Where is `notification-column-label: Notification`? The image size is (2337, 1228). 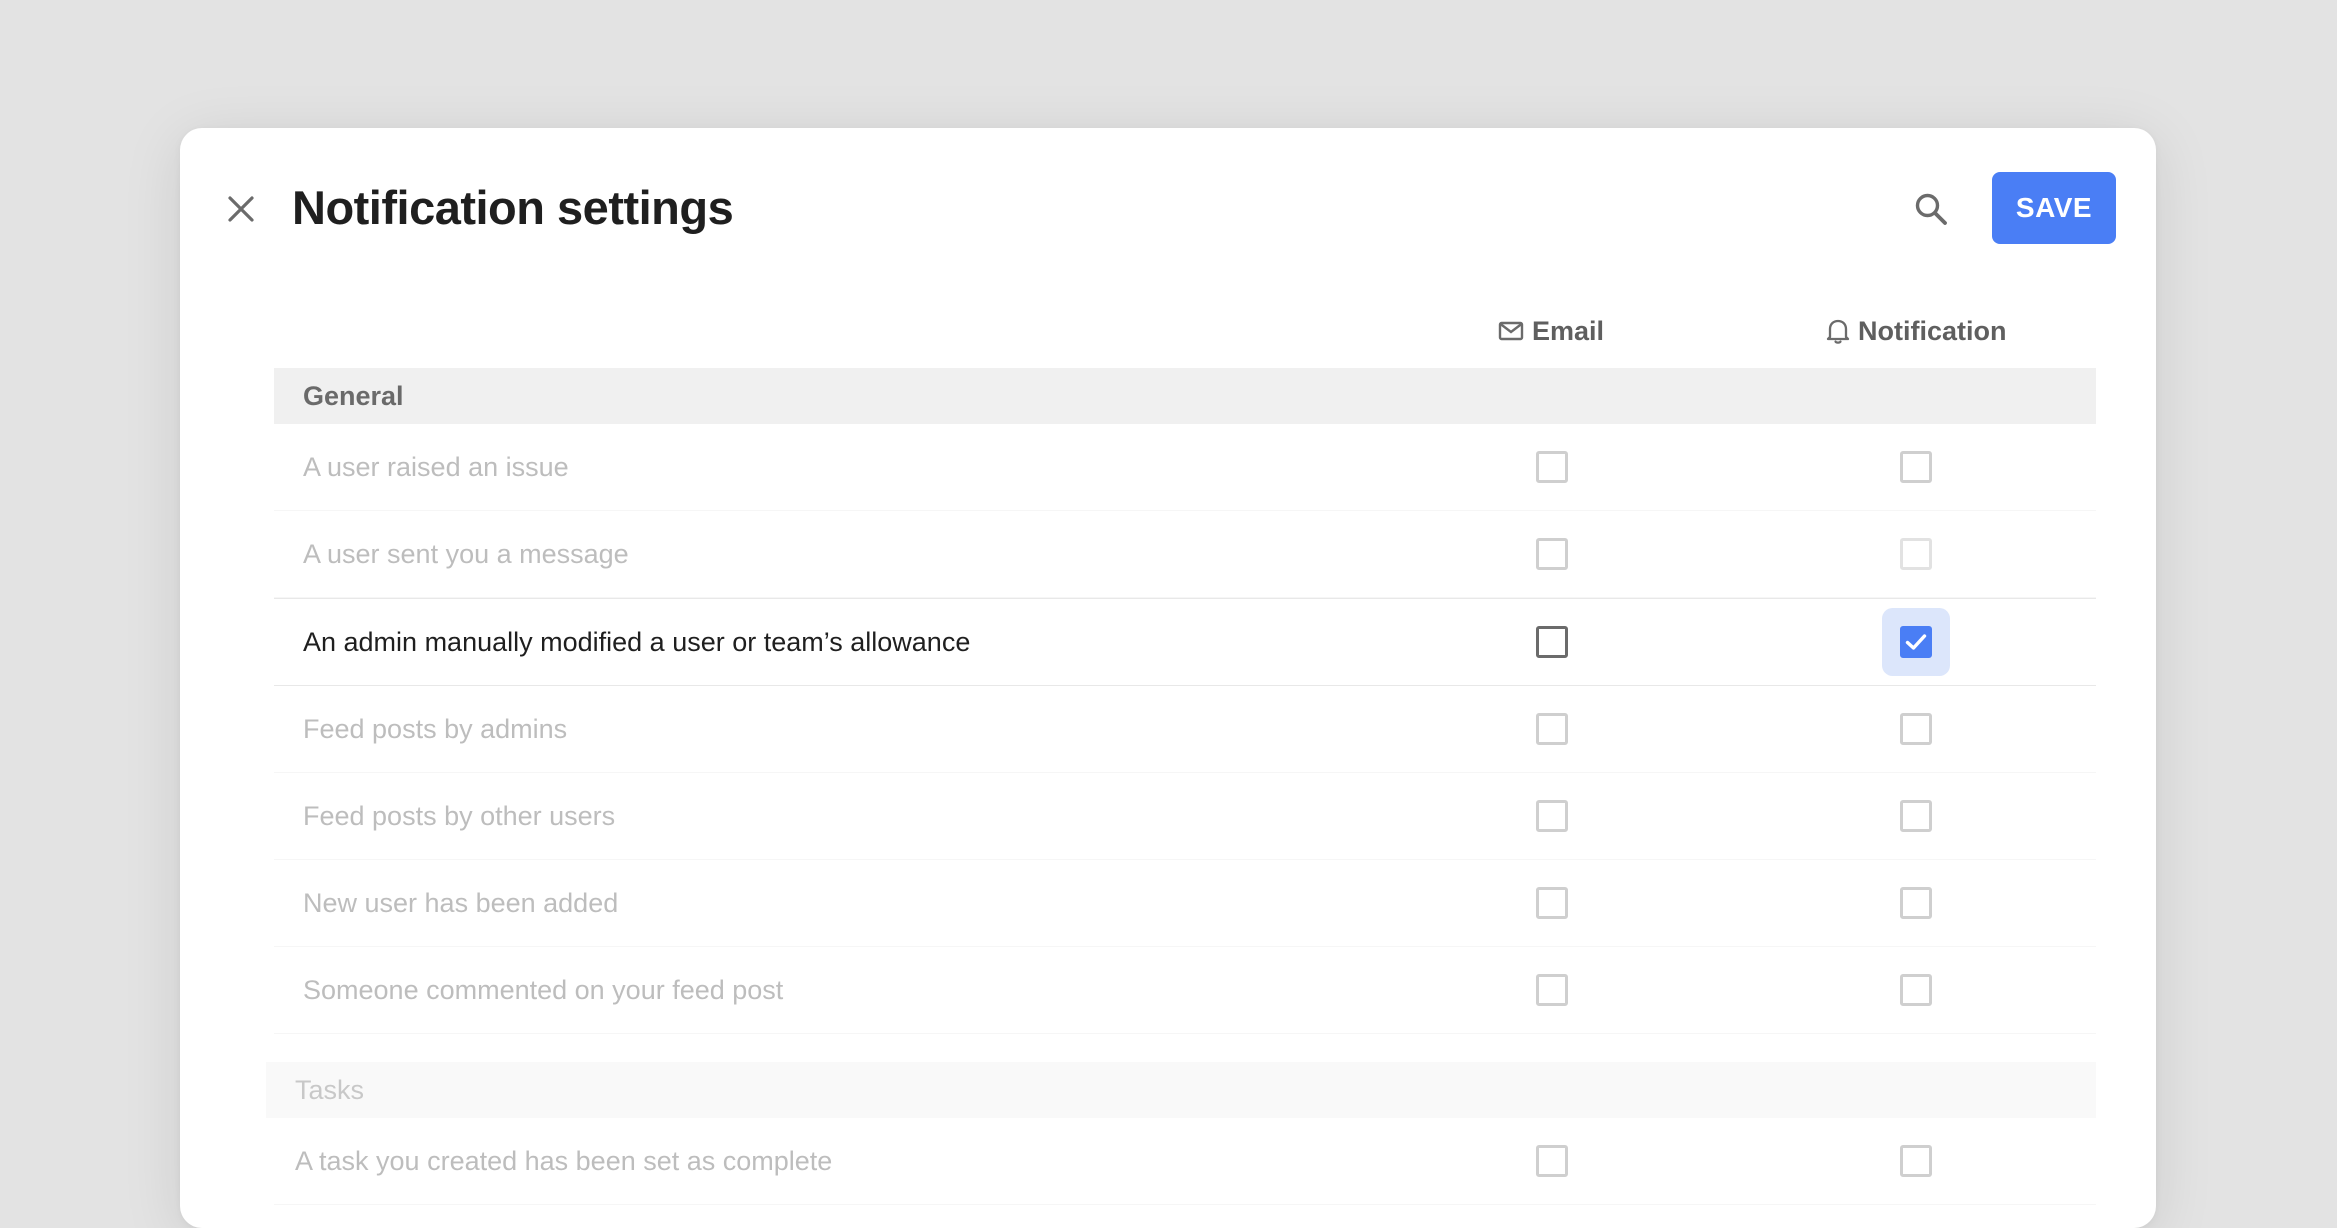 notification-column-label: Notification is located at coordinates (1932, 330).